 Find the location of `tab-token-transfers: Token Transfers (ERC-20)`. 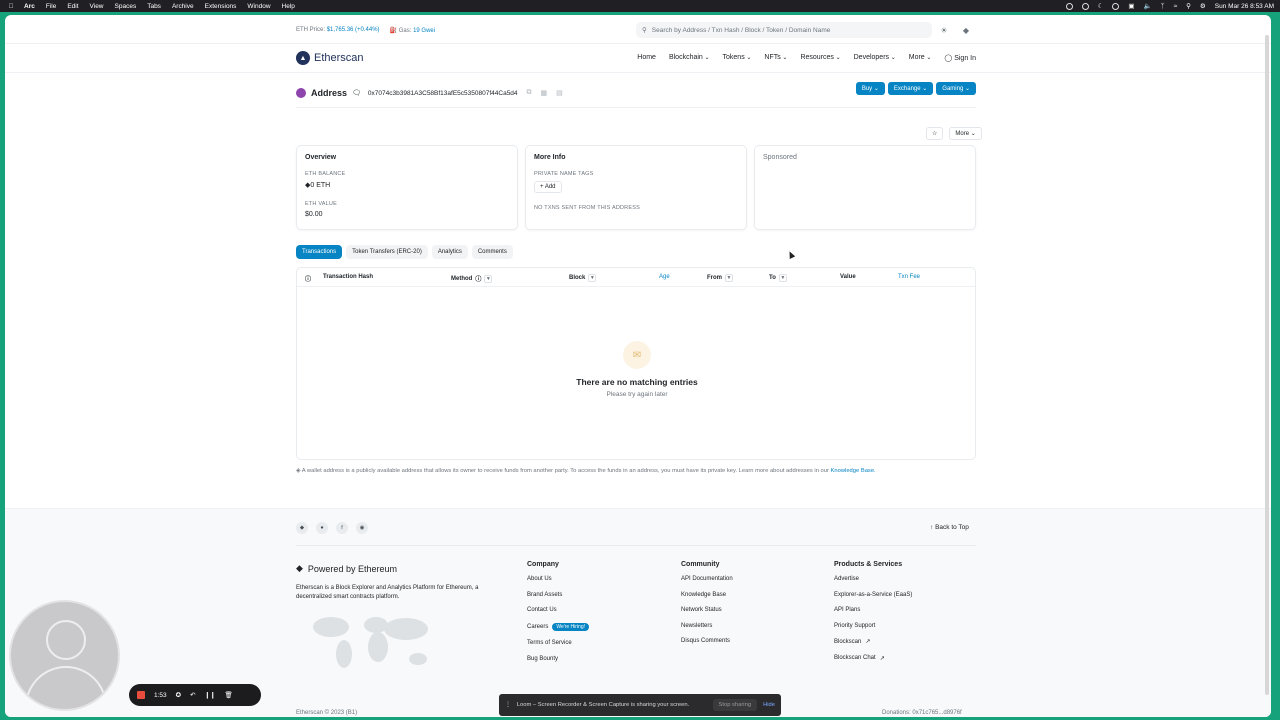

tab-token-transfers: Token Transfers (ERC-20) is located at coordinates (387, 252).